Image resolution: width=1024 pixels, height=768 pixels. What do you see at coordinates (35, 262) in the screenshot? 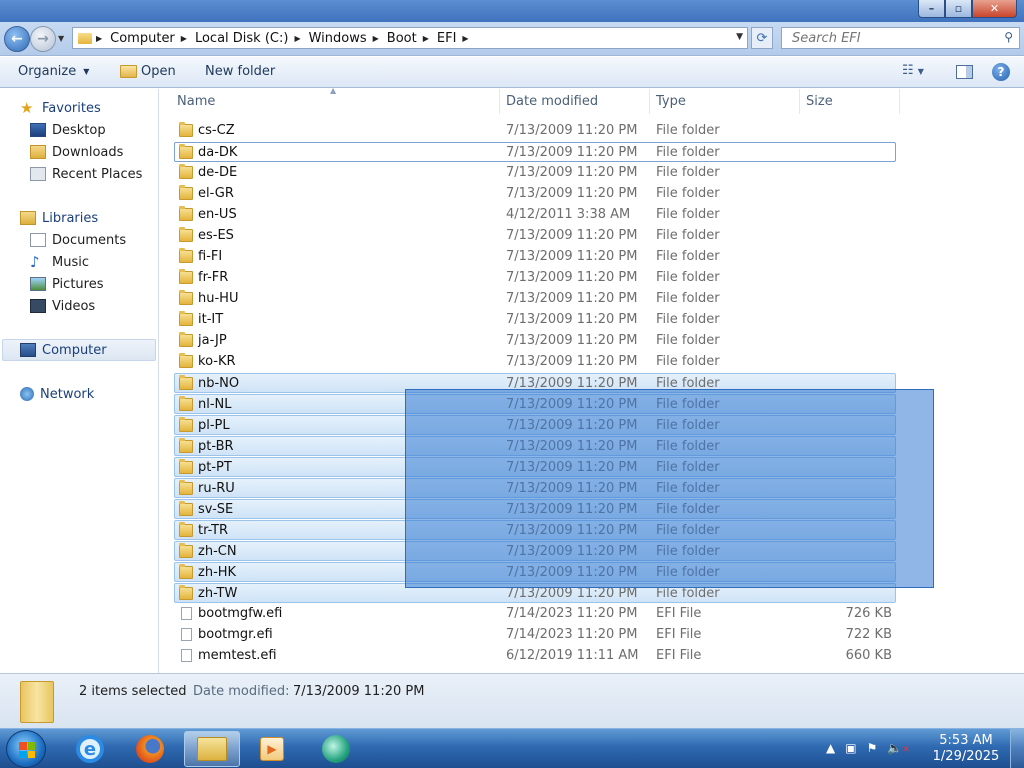
I see `music-icon: ♪` at bounding box center [35, 262].